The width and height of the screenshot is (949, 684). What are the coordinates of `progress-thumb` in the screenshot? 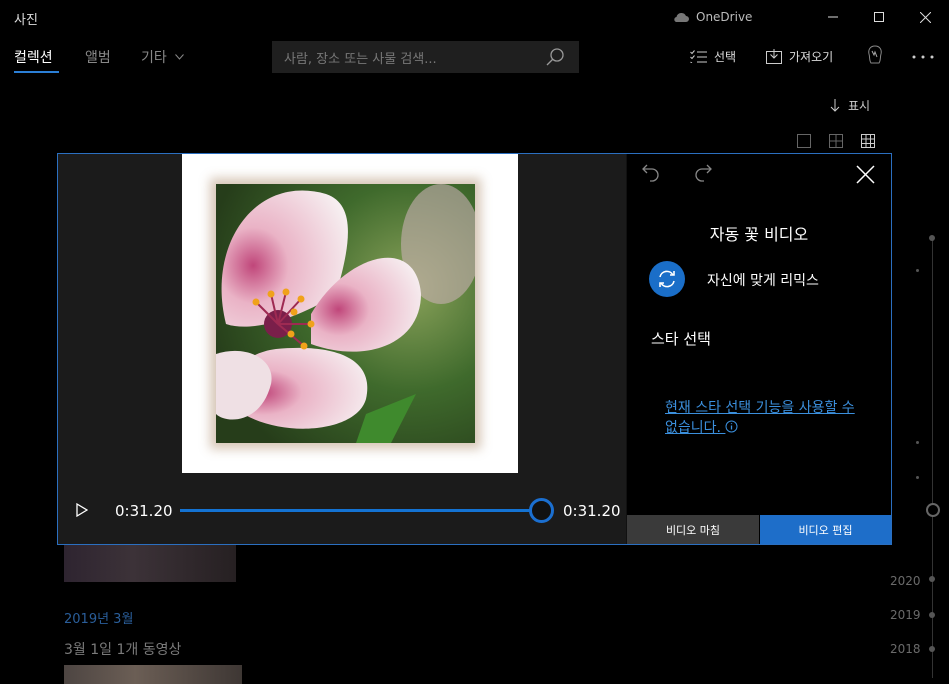 It's located at (541, 510).